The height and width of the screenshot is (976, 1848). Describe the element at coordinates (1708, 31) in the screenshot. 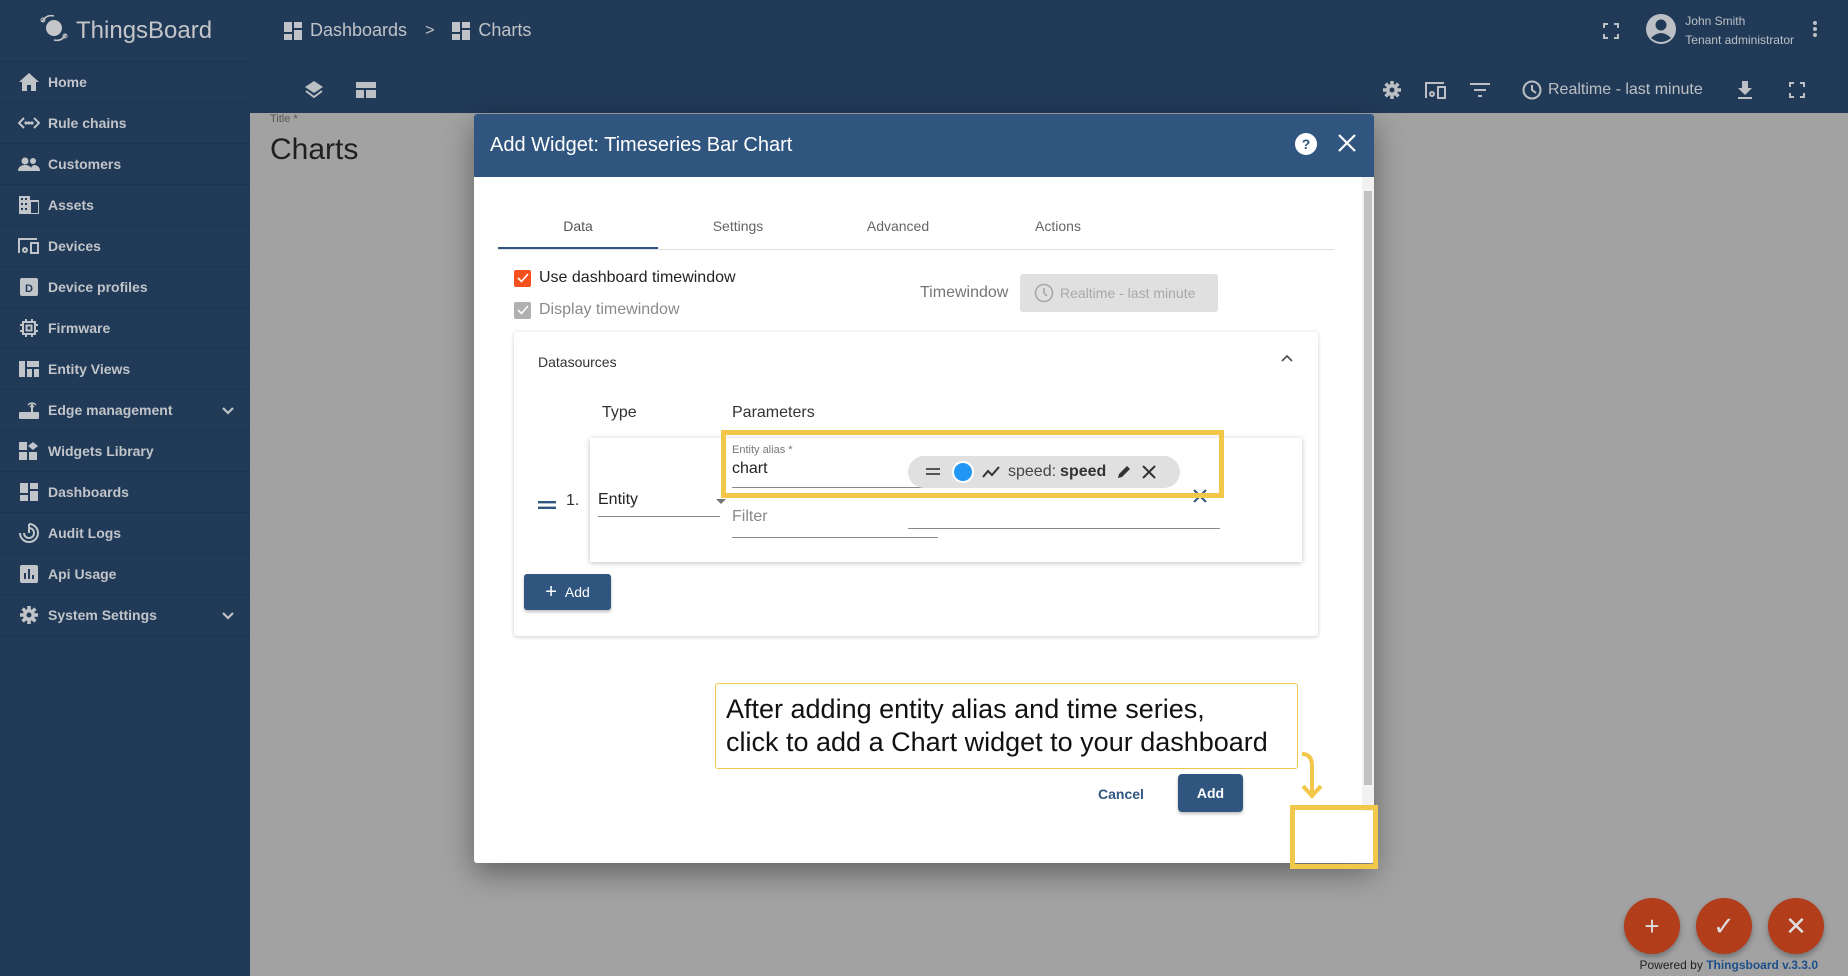

I see `user-menu: John Smith Tenant administrator` at that location.